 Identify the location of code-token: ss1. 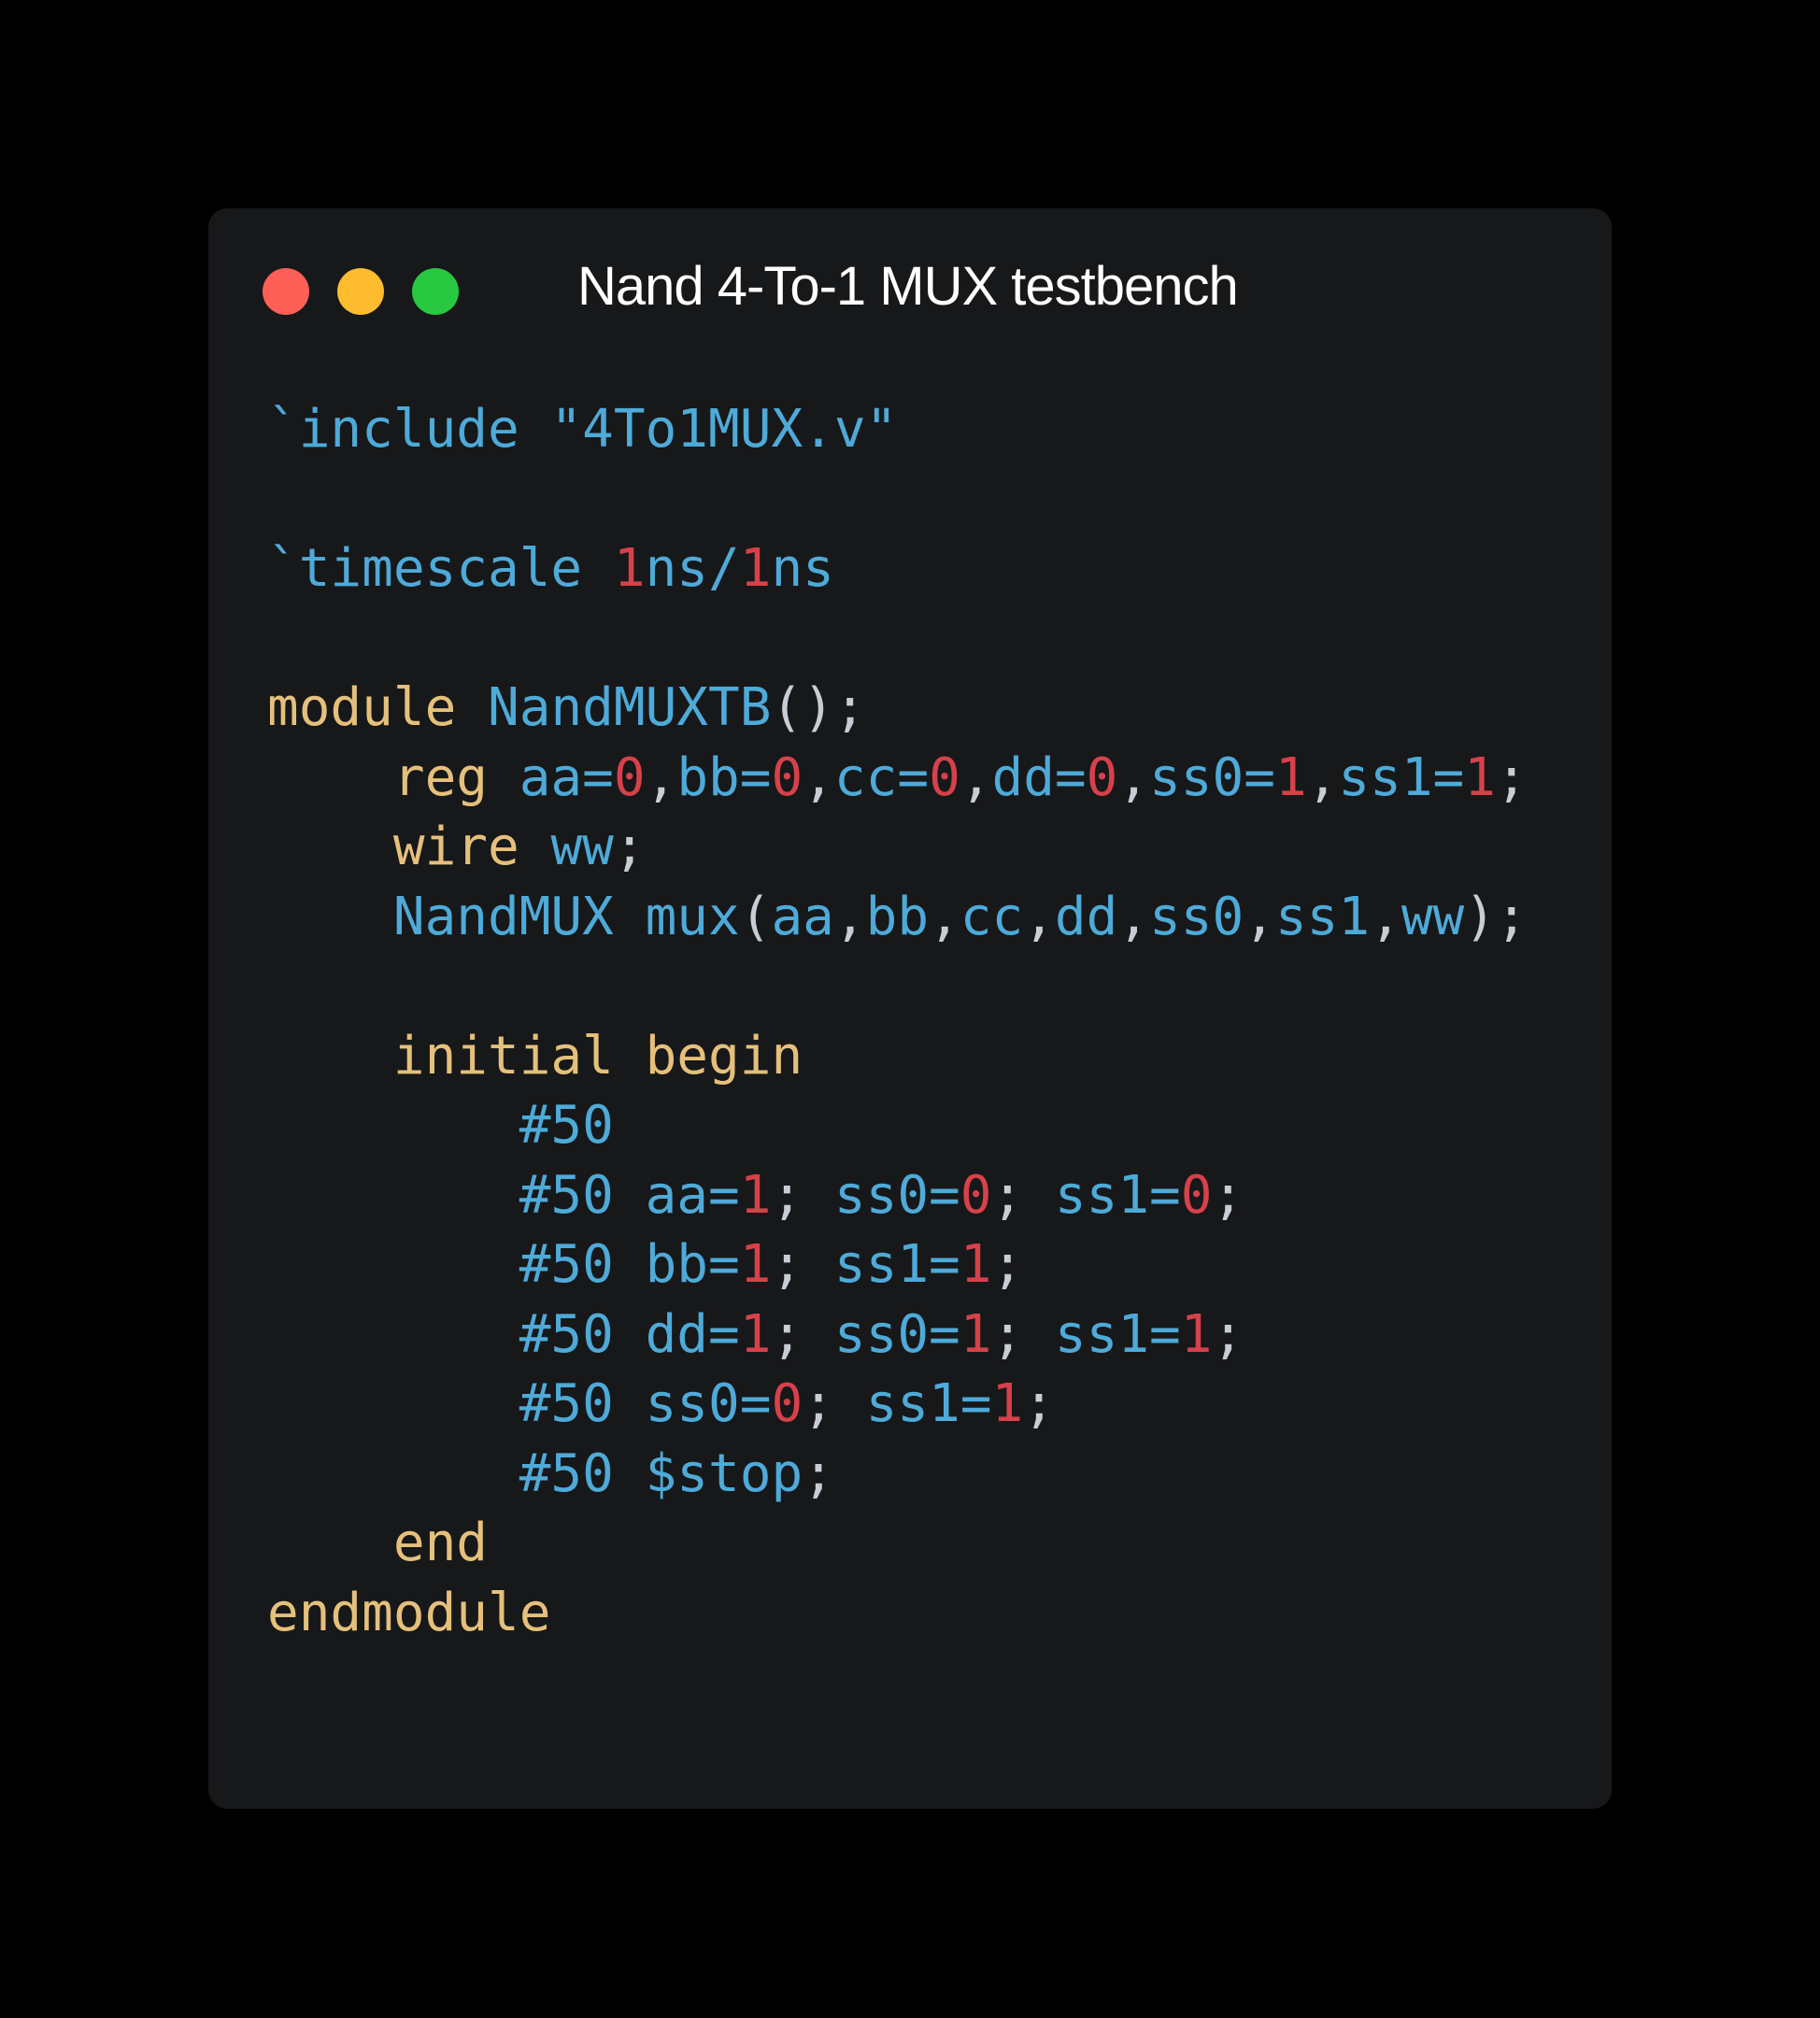
(1322, 916).